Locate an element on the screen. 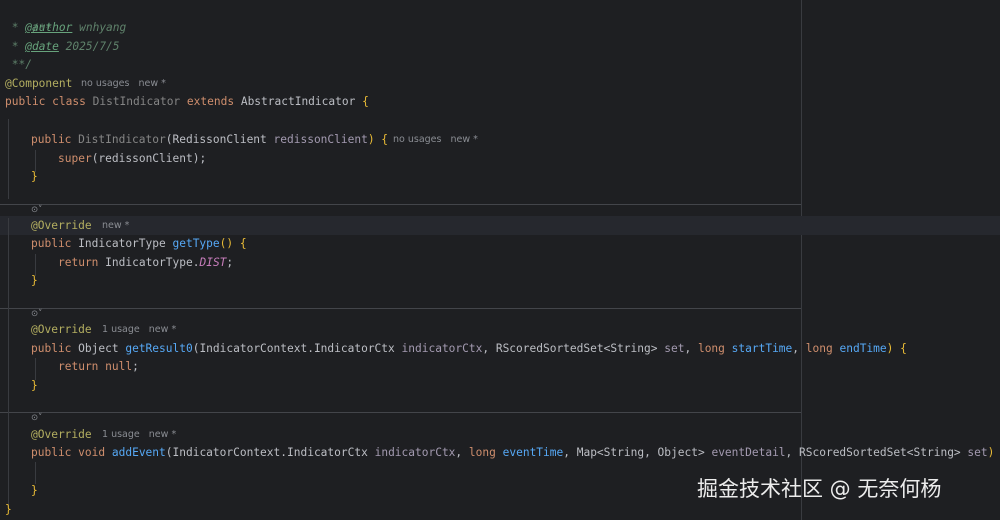 This screenshot has width=1000, height=520. method-name: getType is located at coordinates (196, 243).